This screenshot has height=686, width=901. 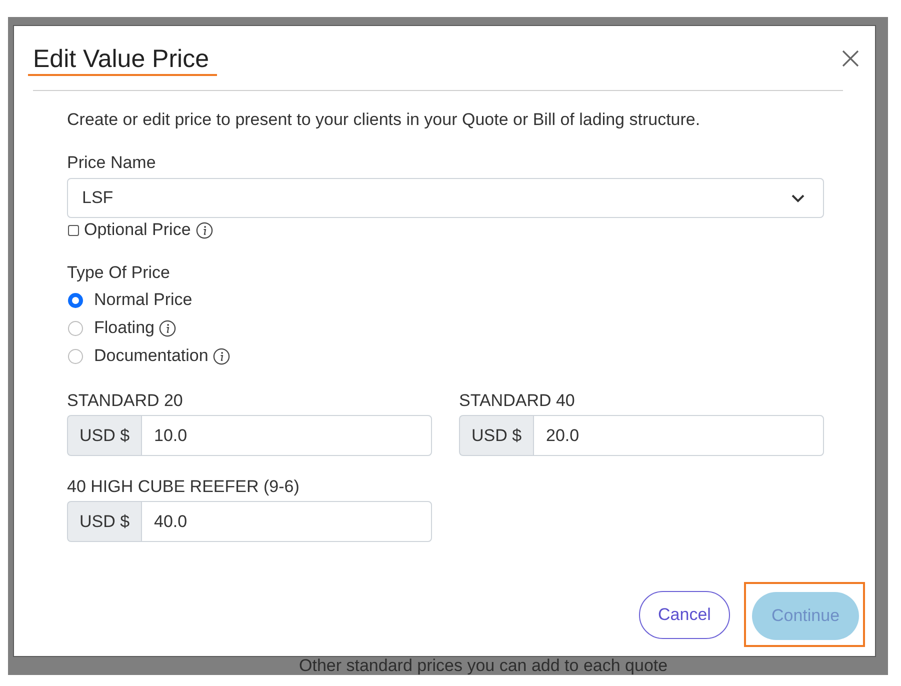 I want to click on price-name-select: LSF, so click(x=445, y=198).